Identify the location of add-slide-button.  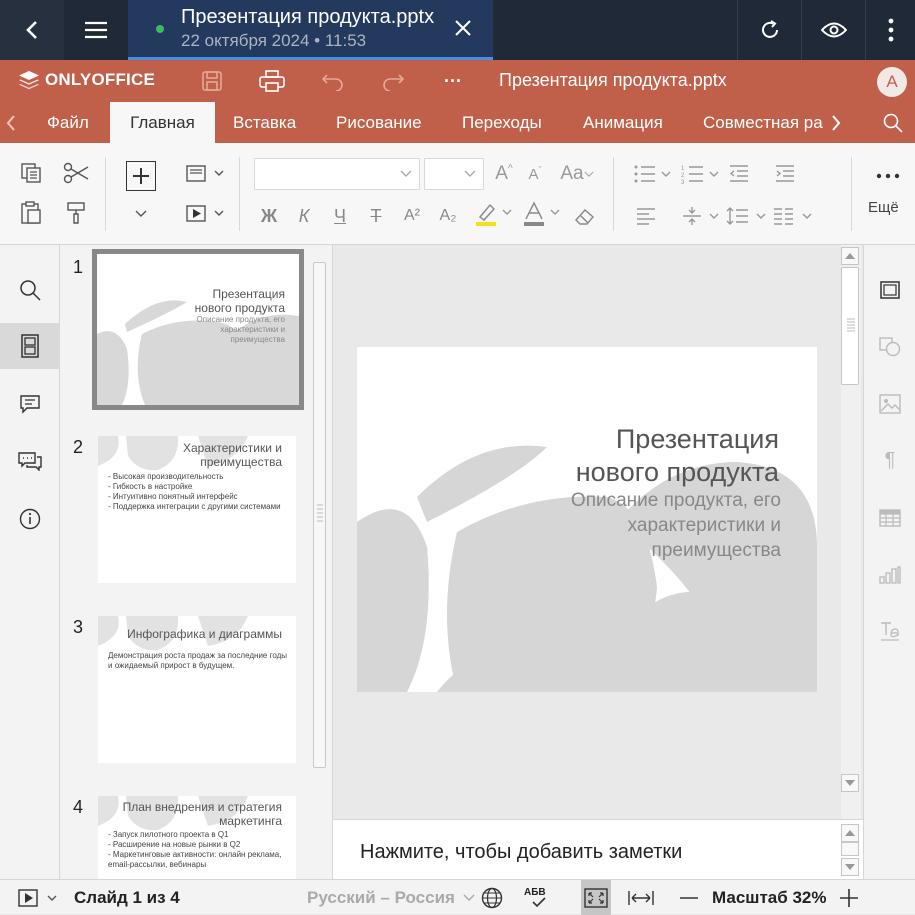
(141, 176).